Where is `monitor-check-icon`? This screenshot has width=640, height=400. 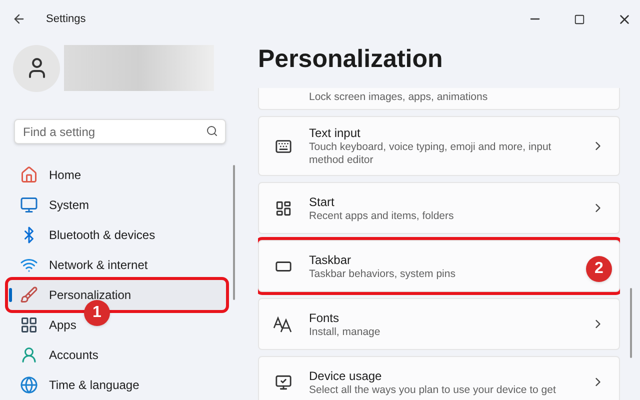
monitor-check-icon is located at coordinates (283, 382).